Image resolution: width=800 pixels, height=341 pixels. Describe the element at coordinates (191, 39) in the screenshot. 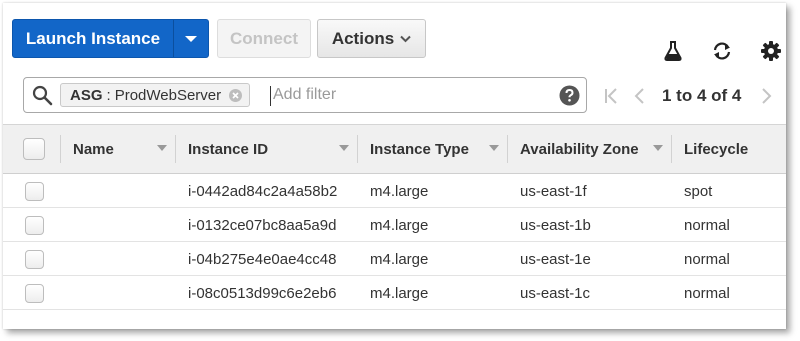

I see `launch-dropdown-caret-icon` at that location.